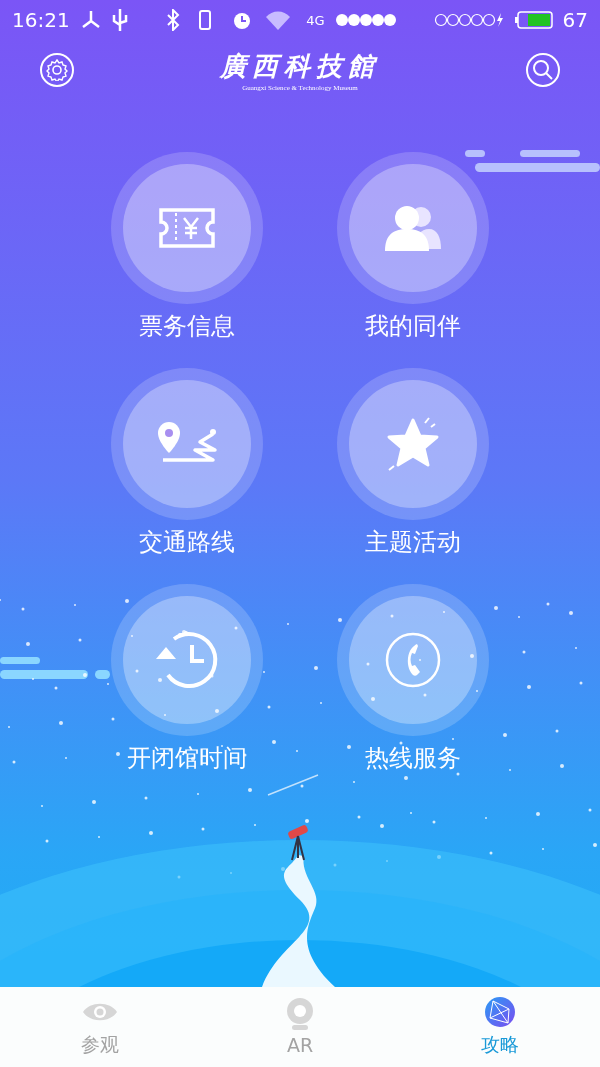 This screenshot has height=1067, width=600. What do you see at coordinates (187, 326) in the screenshot?
I see `menu-label: 票务信息` at bounding box center [187, 326].